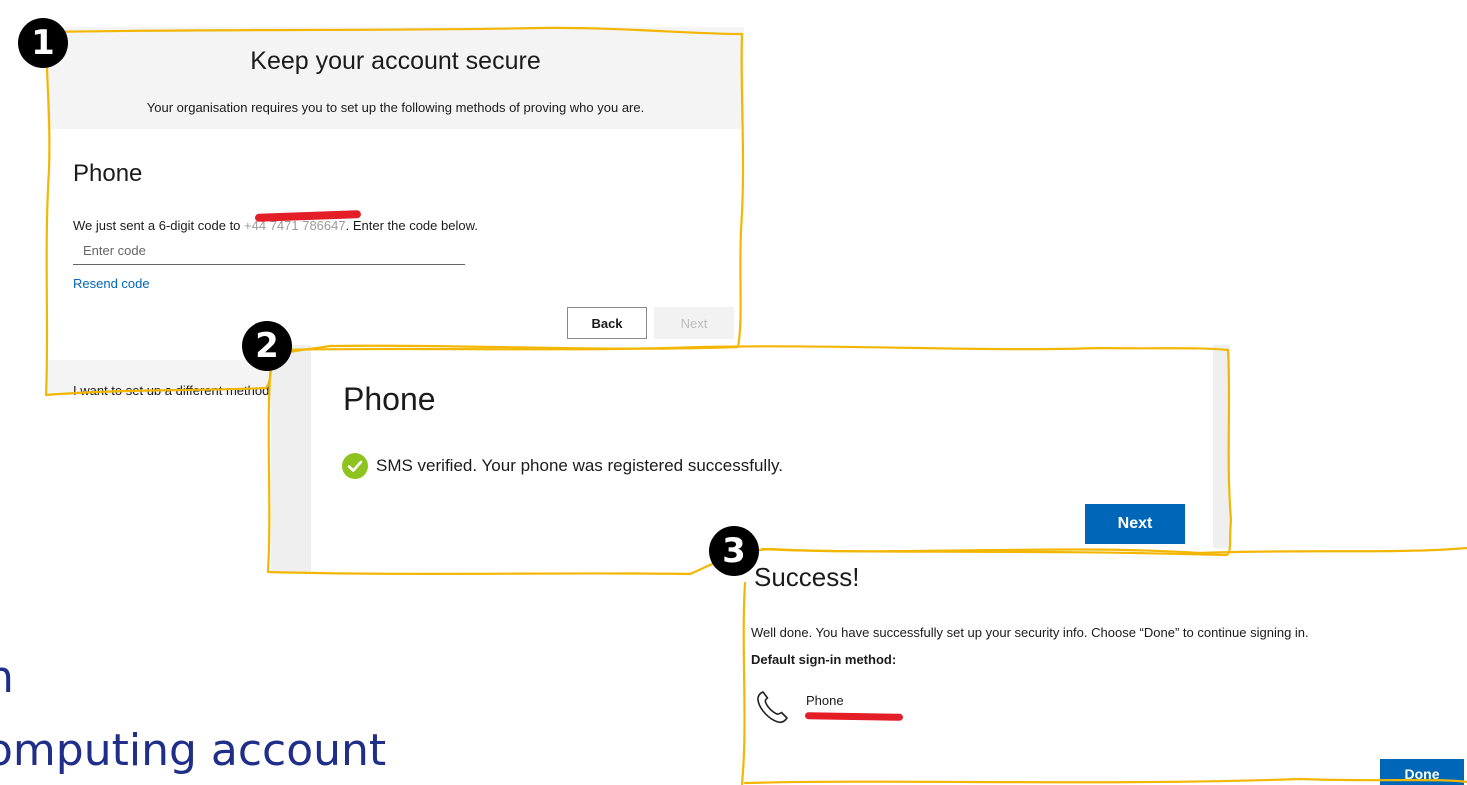 The width and height of the screenshot is (1467, 785). What do you see at coordinates (694, 323) in the screenshot?
I see `next-button-disabled: Next` at bounding box center [694, 323].